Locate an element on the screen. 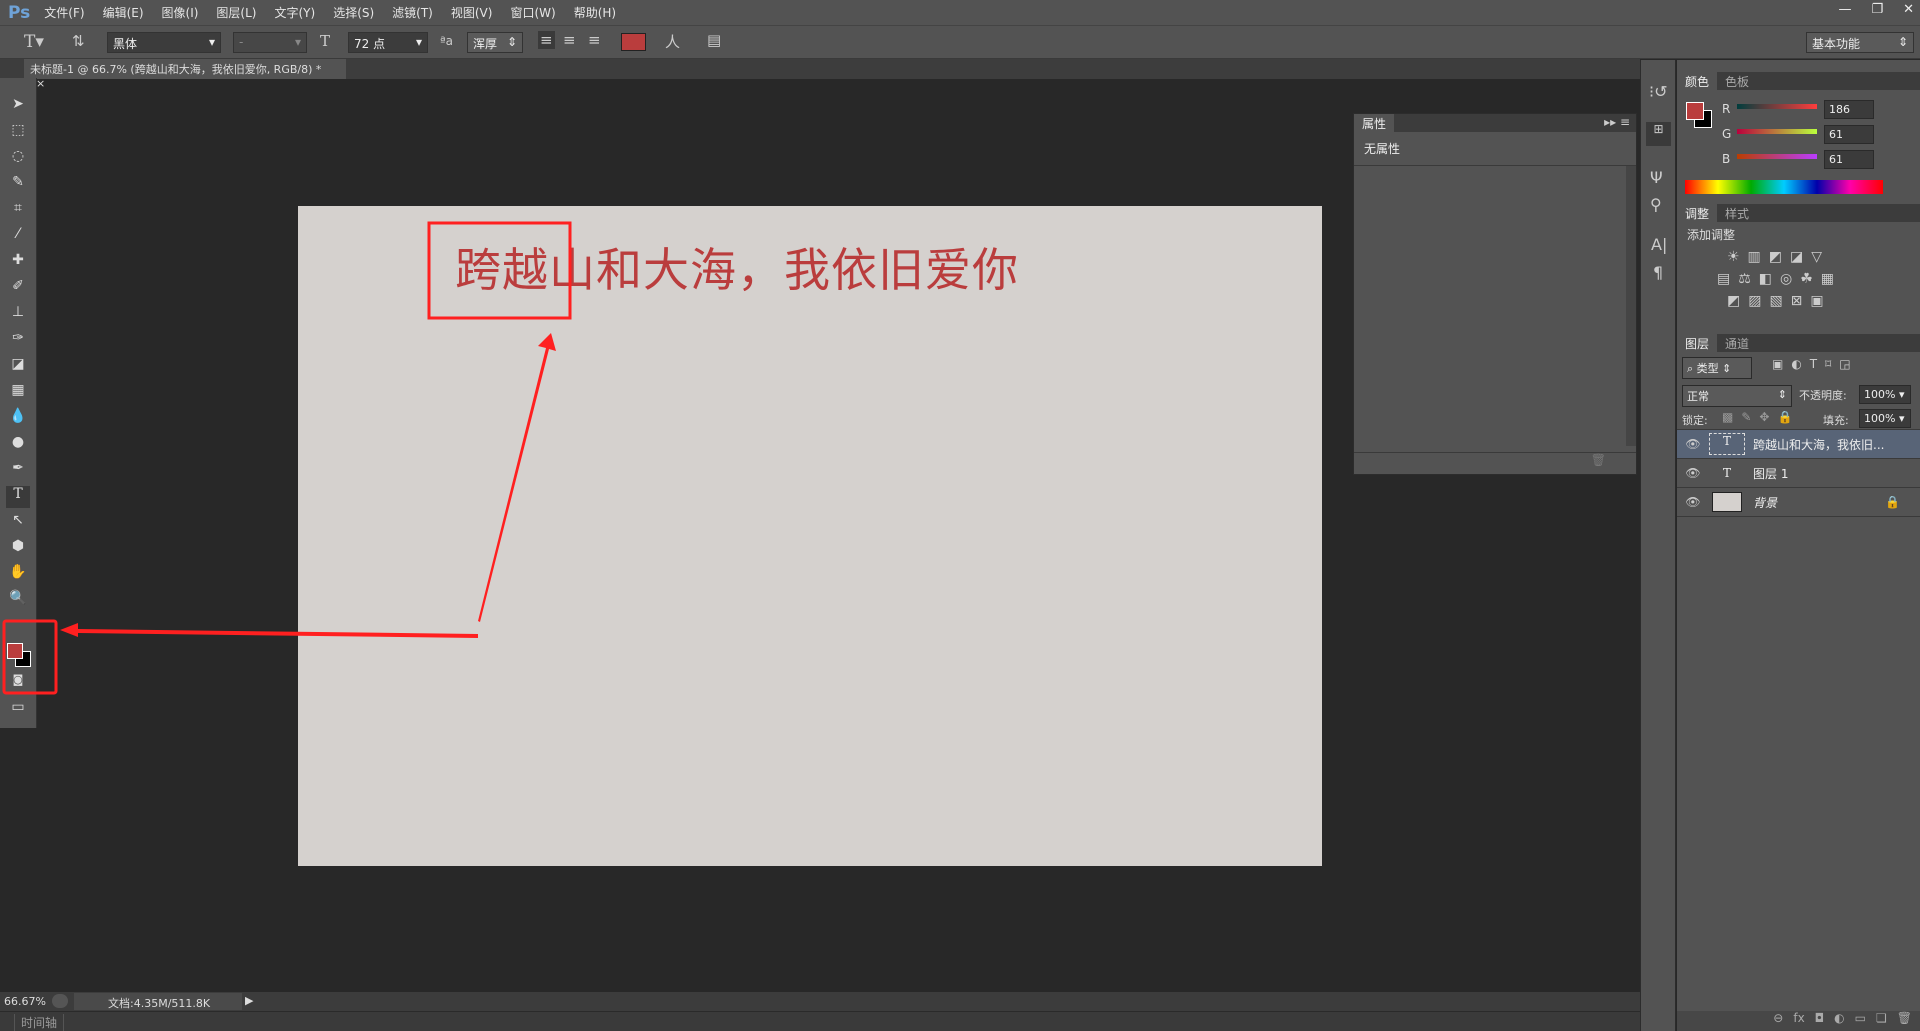 The image size is (1920, 1031). add-mask-icon: ◘ is located at coordinates (1820, 1021).